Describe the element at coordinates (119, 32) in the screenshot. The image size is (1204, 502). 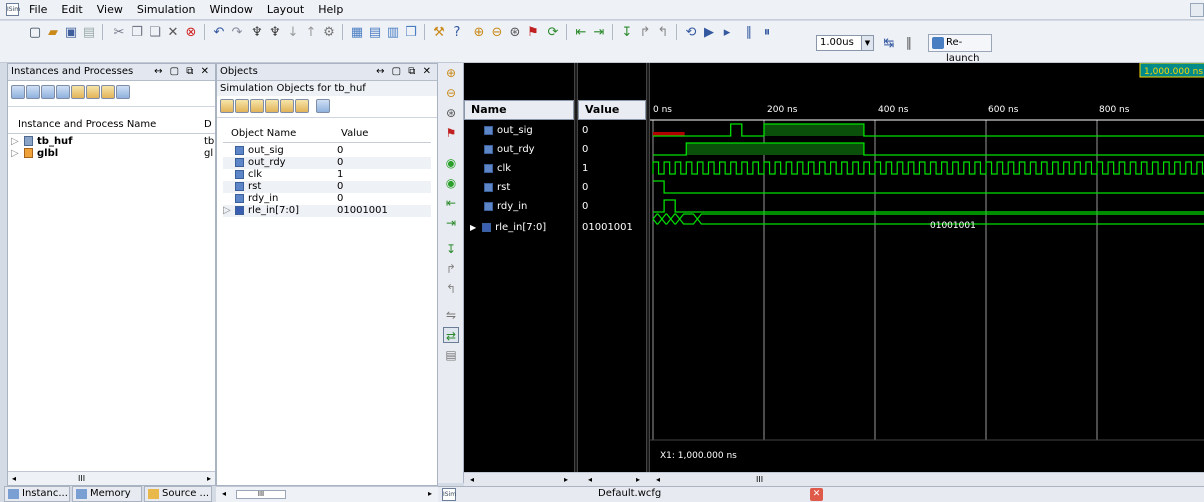
I see `cut-icon: ✂` at that location.